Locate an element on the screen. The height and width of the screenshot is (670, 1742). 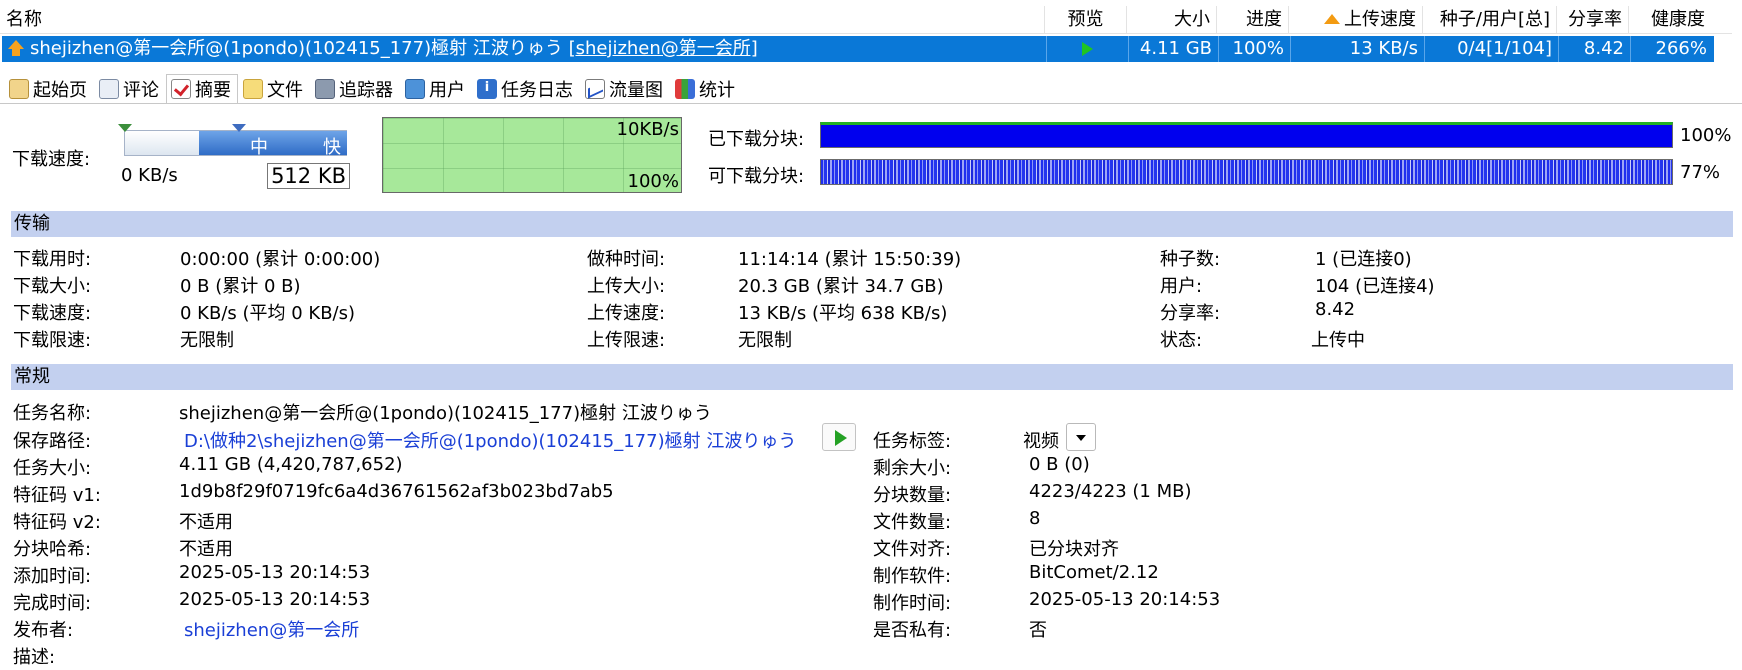
column-header-preview: 预览 is located at coordinates (1086, 20).